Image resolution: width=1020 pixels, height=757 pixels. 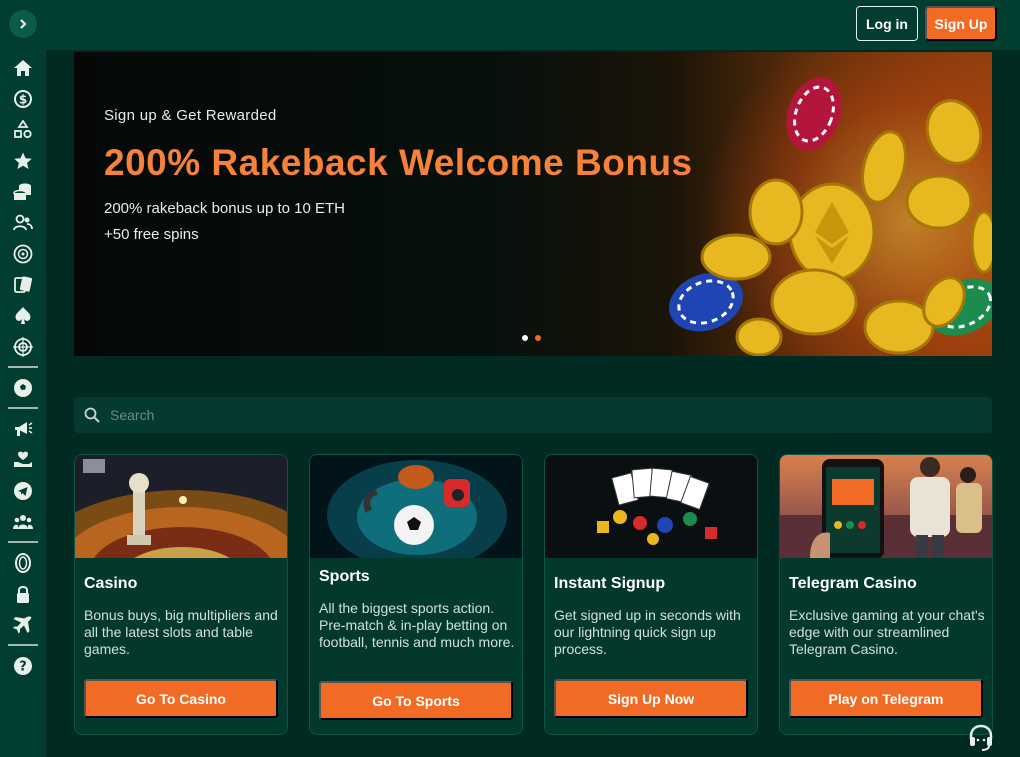 I want to click on help-icon: ?, so click(x=23, y=665).